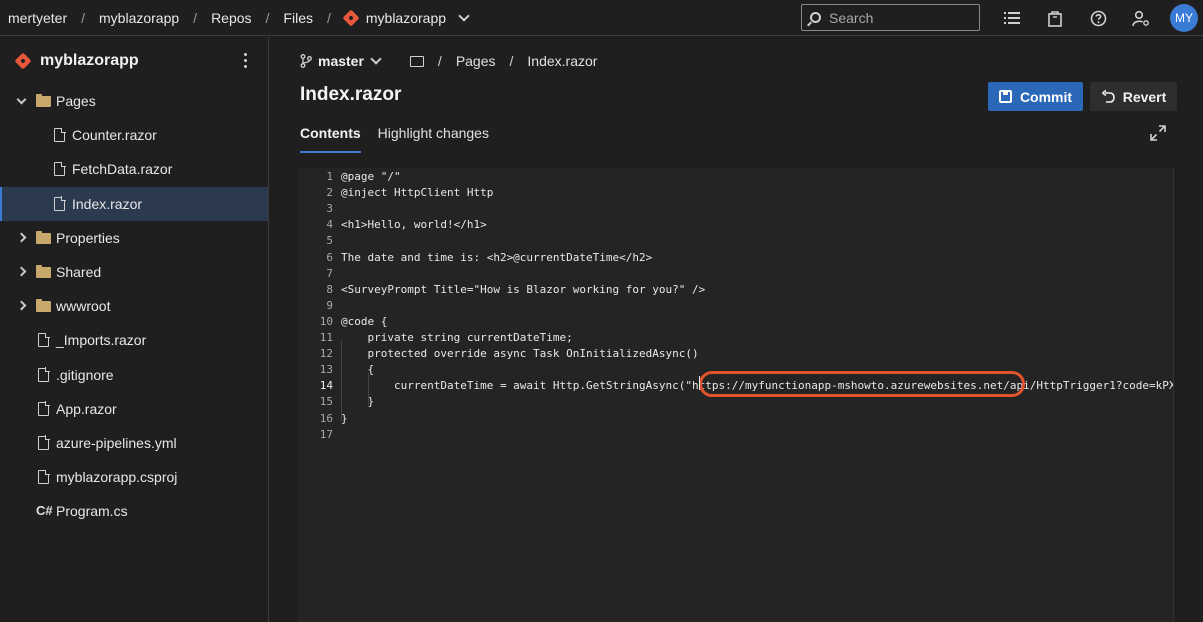 The width and height of the screenshot is (1203, 622). What do you see at coordinates (134, 135) in the screenshot?
I see `tree-item: Counter.razor` at bounding box center [134, 135].